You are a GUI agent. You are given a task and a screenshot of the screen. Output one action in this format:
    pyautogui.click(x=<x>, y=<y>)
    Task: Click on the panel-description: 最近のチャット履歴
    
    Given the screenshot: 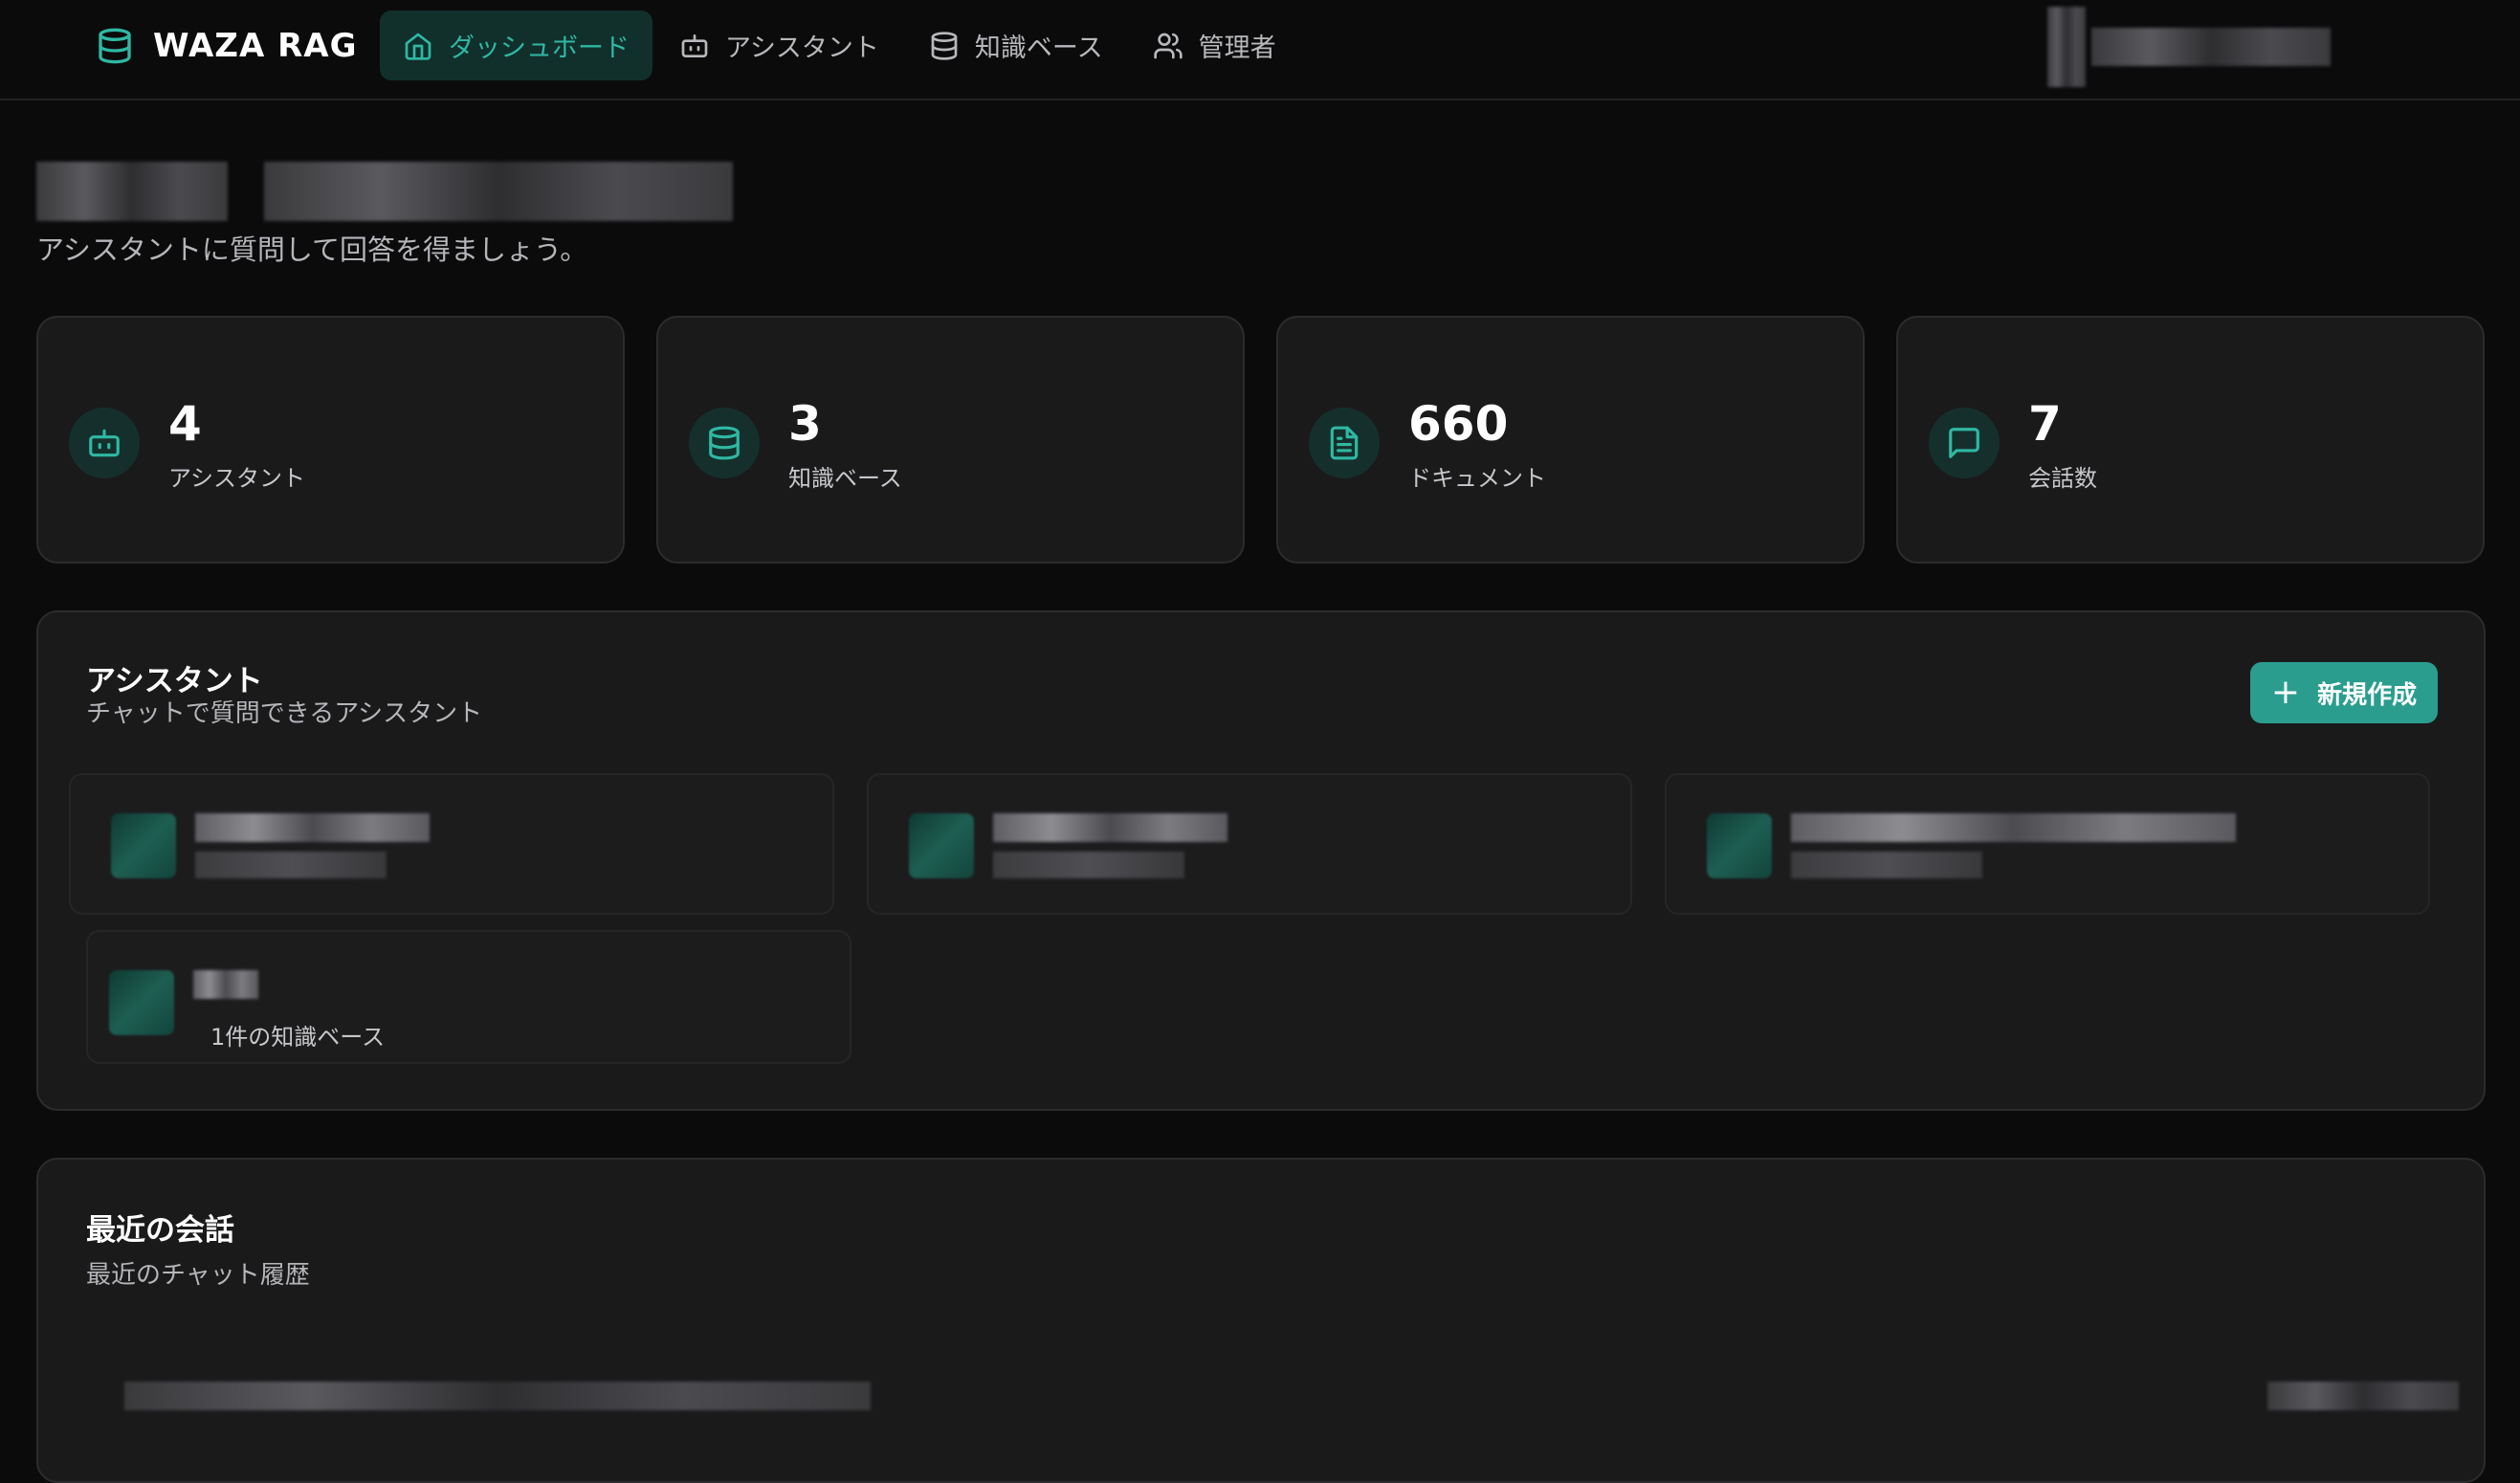 What is the action you would take?
    pyautogui.click(x=198, y=1275)
    